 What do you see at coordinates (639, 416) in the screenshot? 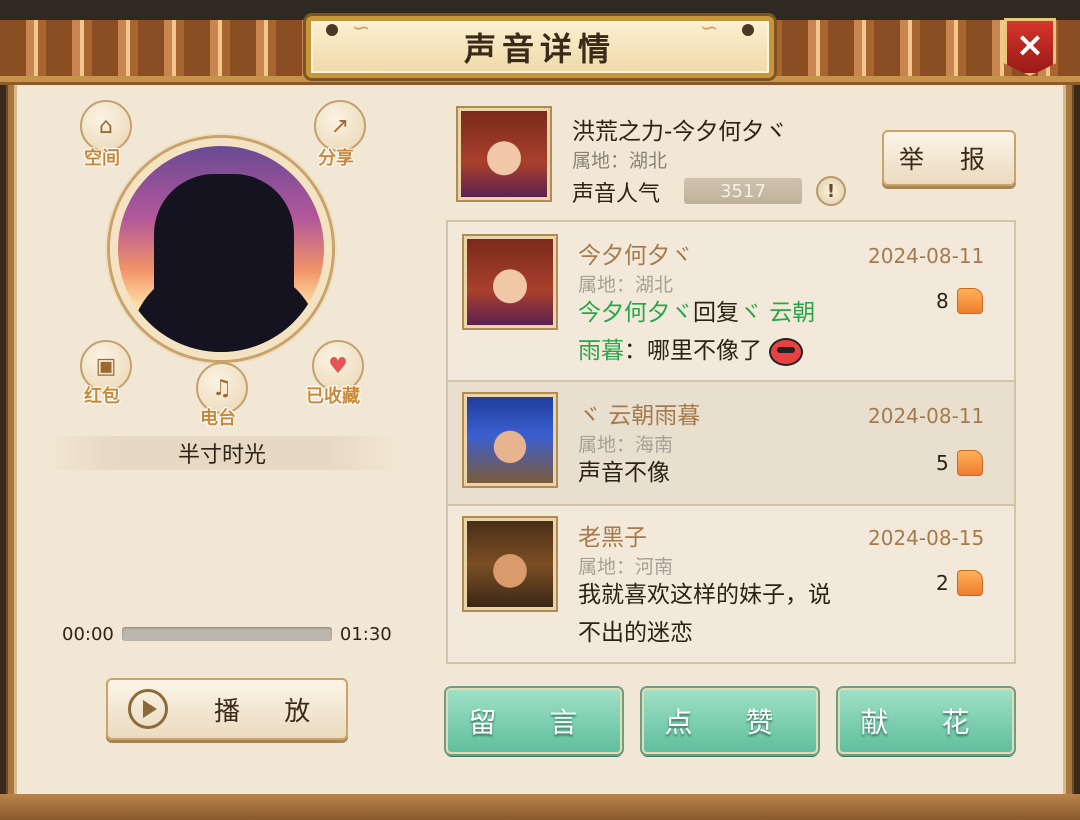
I see `commenter-name: ヾ 云朝雨暮` at bounding box center [639, 416].